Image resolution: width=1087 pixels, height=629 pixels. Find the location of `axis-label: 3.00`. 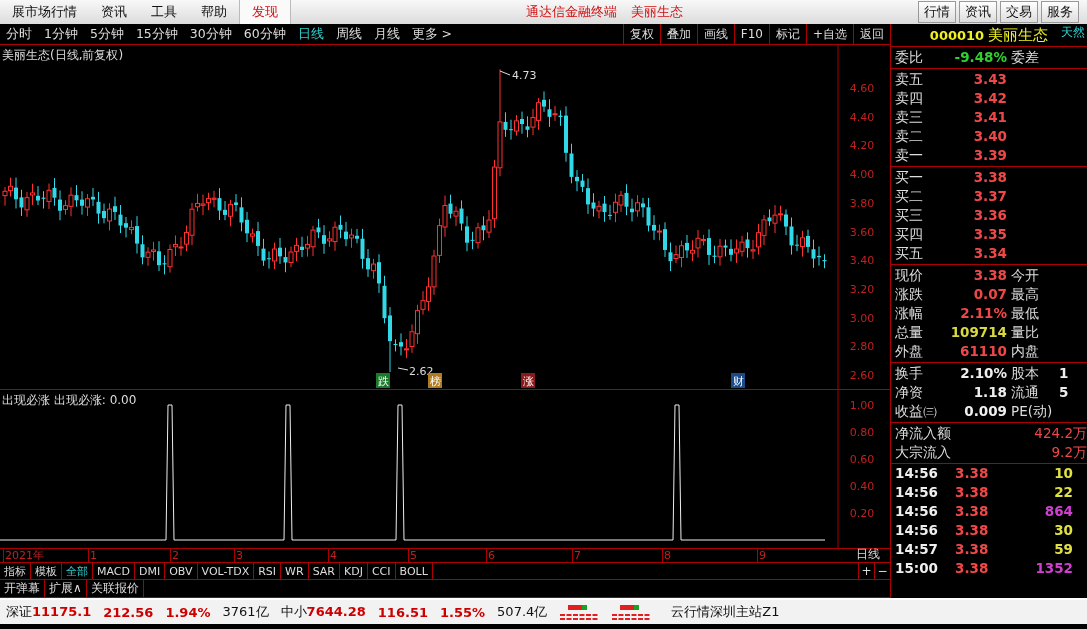

axis-label: 3.00 is located at coordinates (862, 318).